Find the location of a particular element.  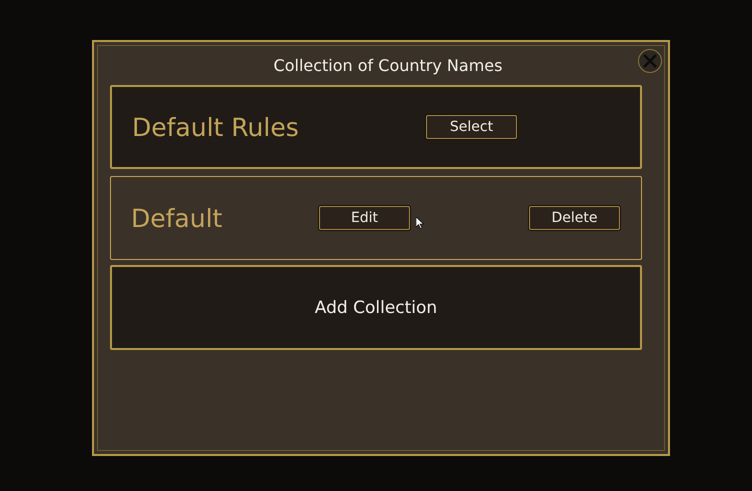

collection-name: Default Rules is located at coordinates (216, 127).